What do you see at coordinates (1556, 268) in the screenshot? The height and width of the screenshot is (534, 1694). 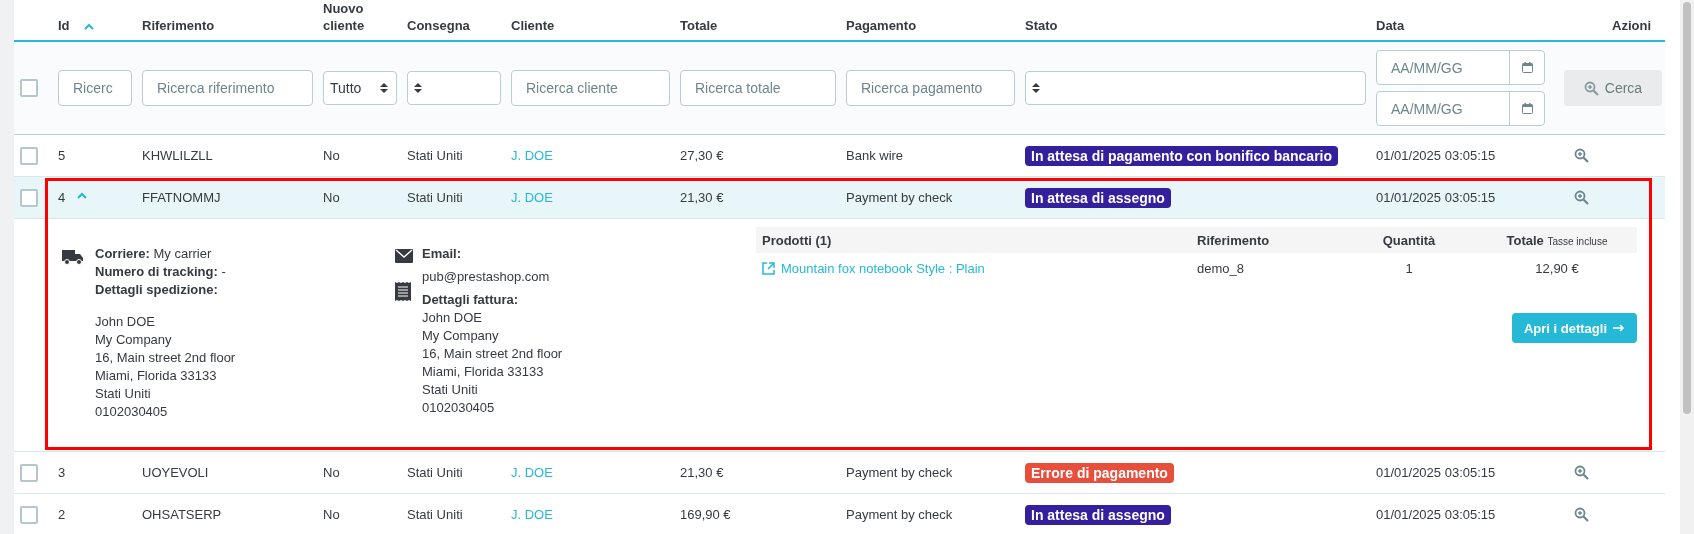 I see `table-cell-text: 12,90 €` at bounding box center [1556, 268].